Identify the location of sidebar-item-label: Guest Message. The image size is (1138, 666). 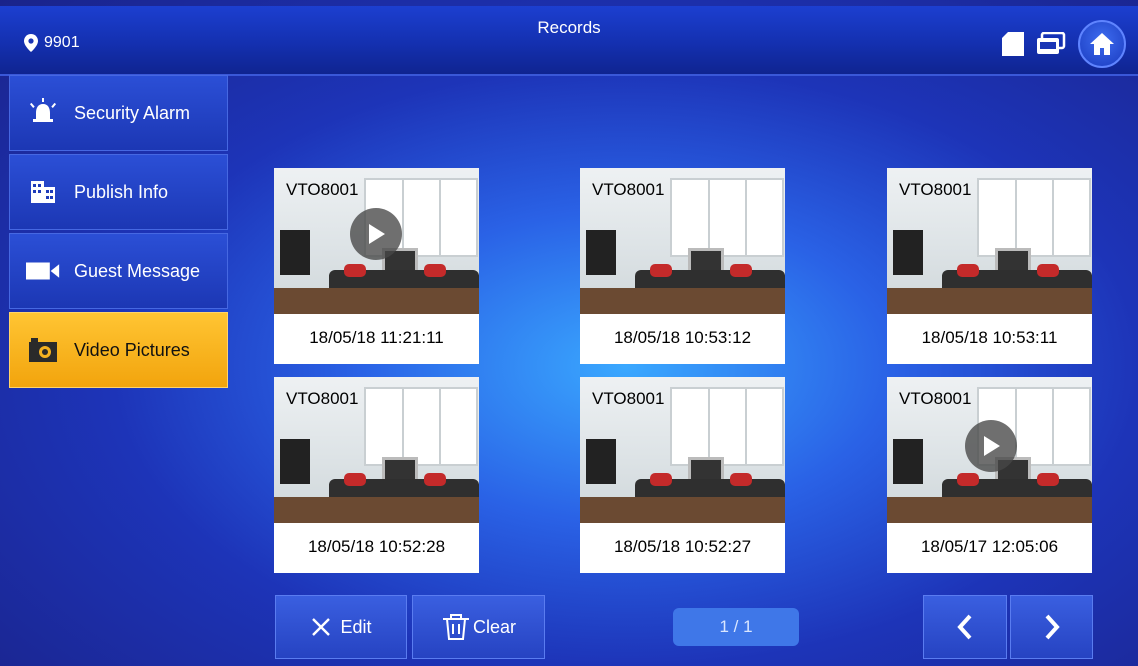
(137, 270).